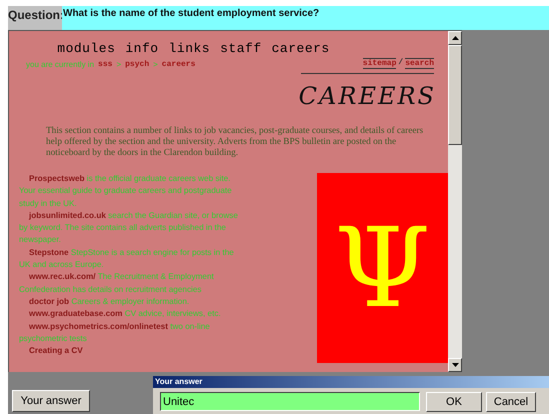 The width and height of the screenshot is (549, 414). I want to click on link: www.graduatebase.com, so click(75, 313).